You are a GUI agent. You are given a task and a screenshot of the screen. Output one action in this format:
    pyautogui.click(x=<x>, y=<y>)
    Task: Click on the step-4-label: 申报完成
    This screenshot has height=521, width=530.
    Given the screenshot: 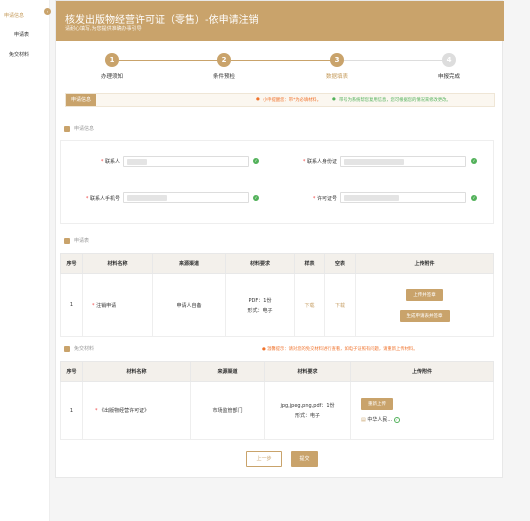 What is the action you would take?
    pyautogui.click(x=448, y=77)
    